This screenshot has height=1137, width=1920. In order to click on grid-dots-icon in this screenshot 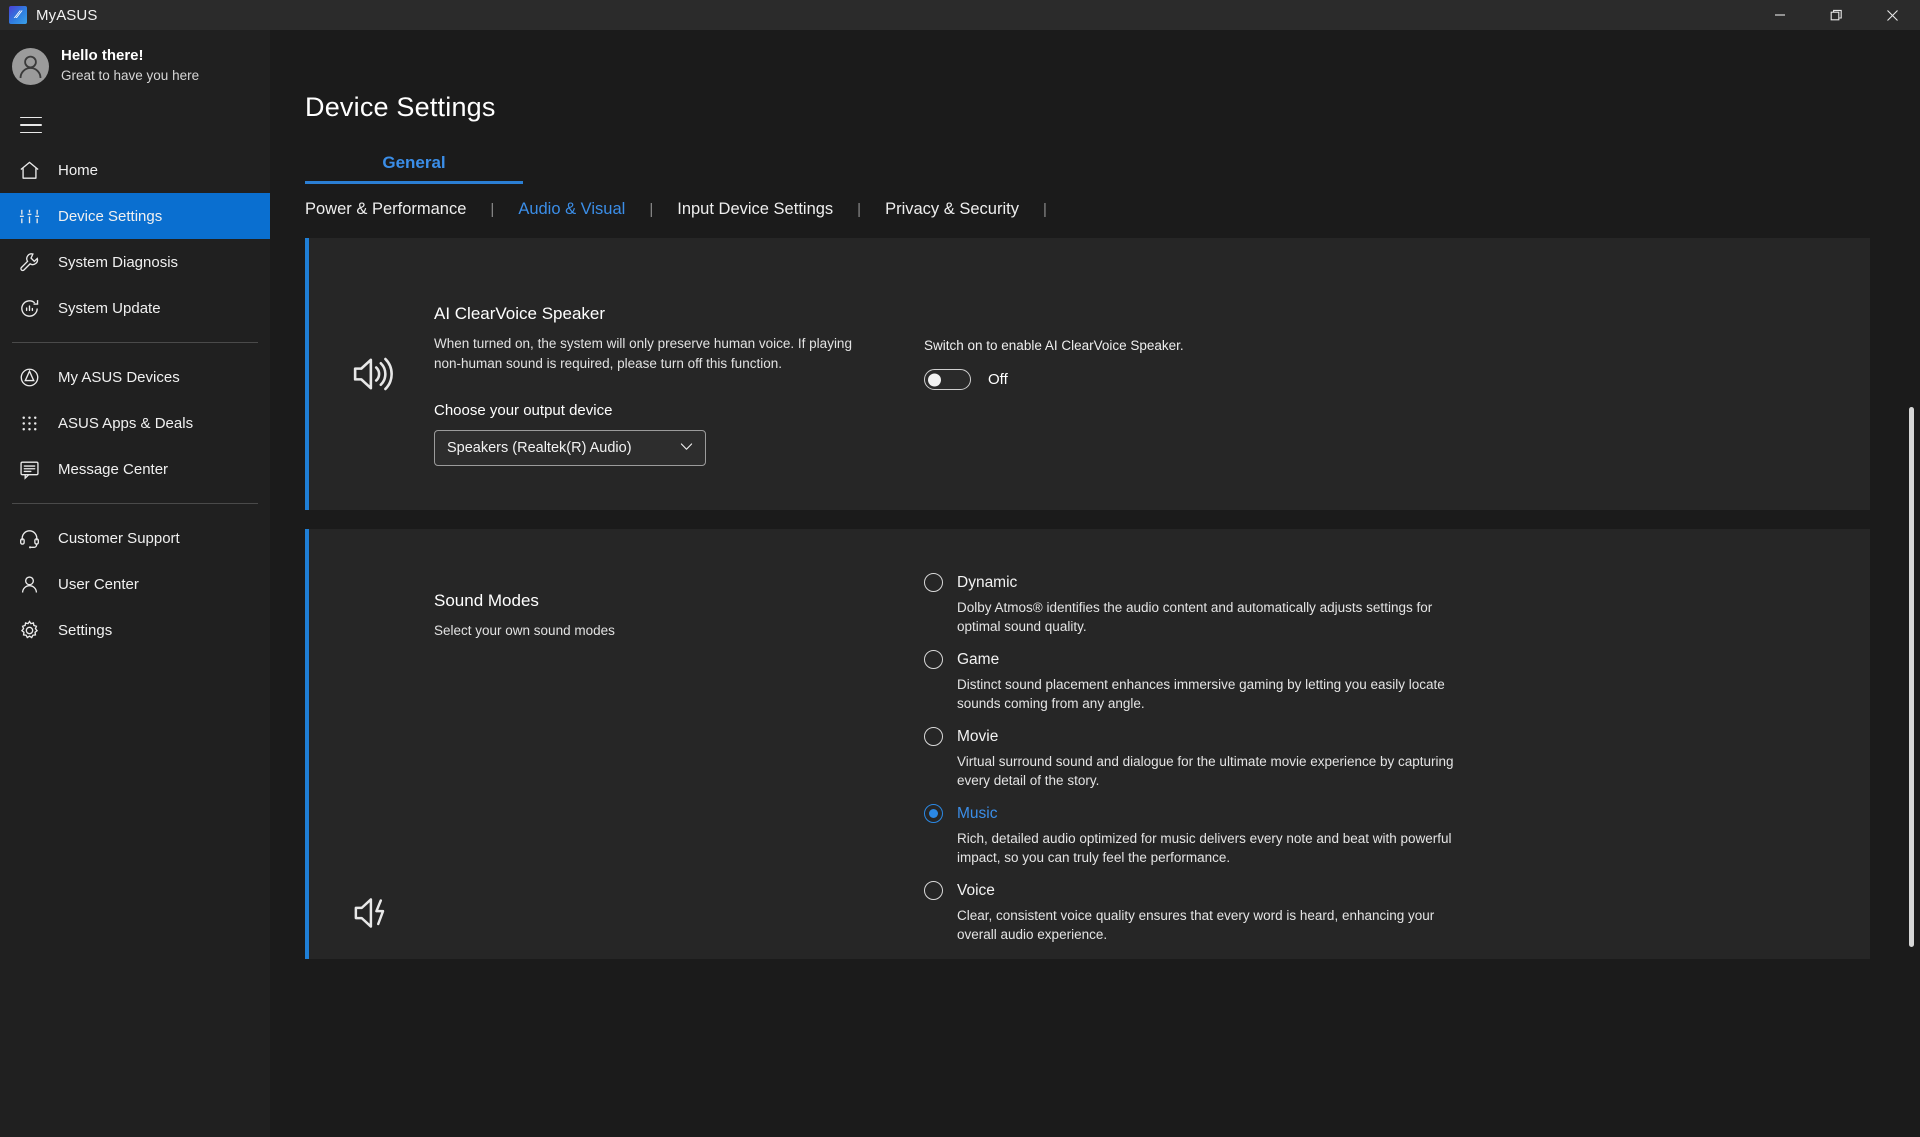, I will do `click(33, 423)`.